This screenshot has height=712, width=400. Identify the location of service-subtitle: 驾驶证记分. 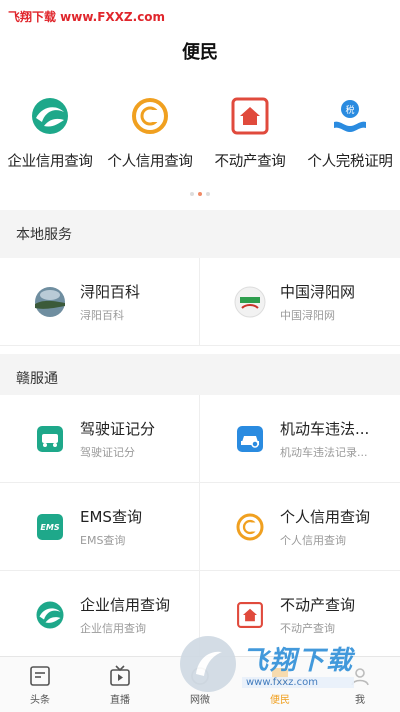
(107, 452).